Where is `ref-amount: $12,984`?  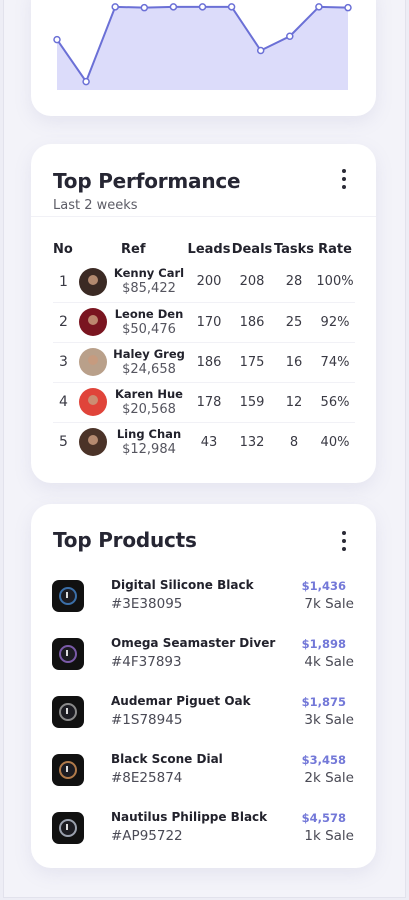
ref-amount: $12,984 is located at coordinates (149, 449).